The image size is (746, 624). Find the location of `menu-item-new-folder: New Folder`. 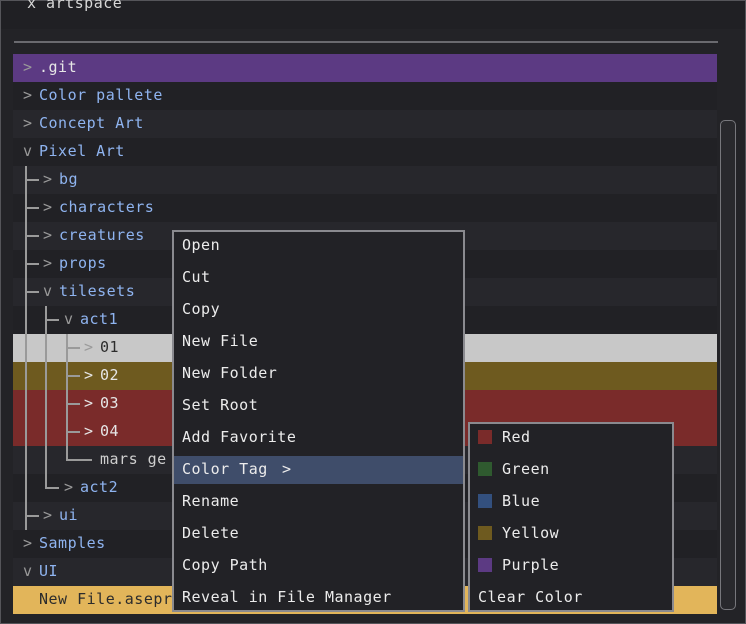

menu-item-new-folder: New Folder is located at coordinates (318, 374).